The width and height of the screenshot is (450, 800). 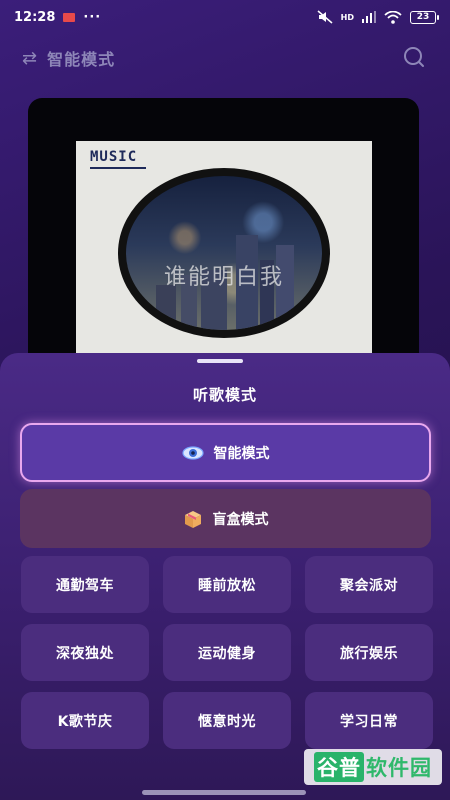 I want to click on status-icons: HD 23, so click(x=378, y=17).